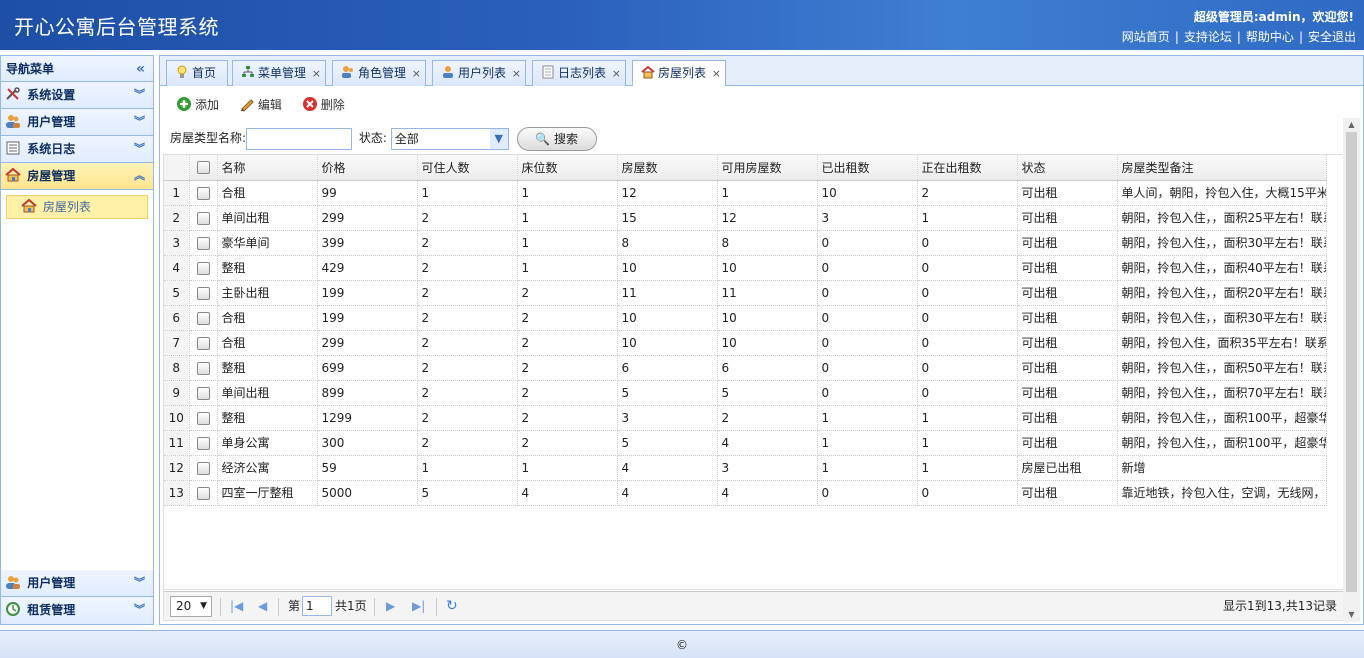 Image resolution: width=1364 pixels, height=658 pixels. What do you see at coordinates (390, 606) in the screenshot?
I see `next-page-icon: ▶` at bounding box center [390, 606].